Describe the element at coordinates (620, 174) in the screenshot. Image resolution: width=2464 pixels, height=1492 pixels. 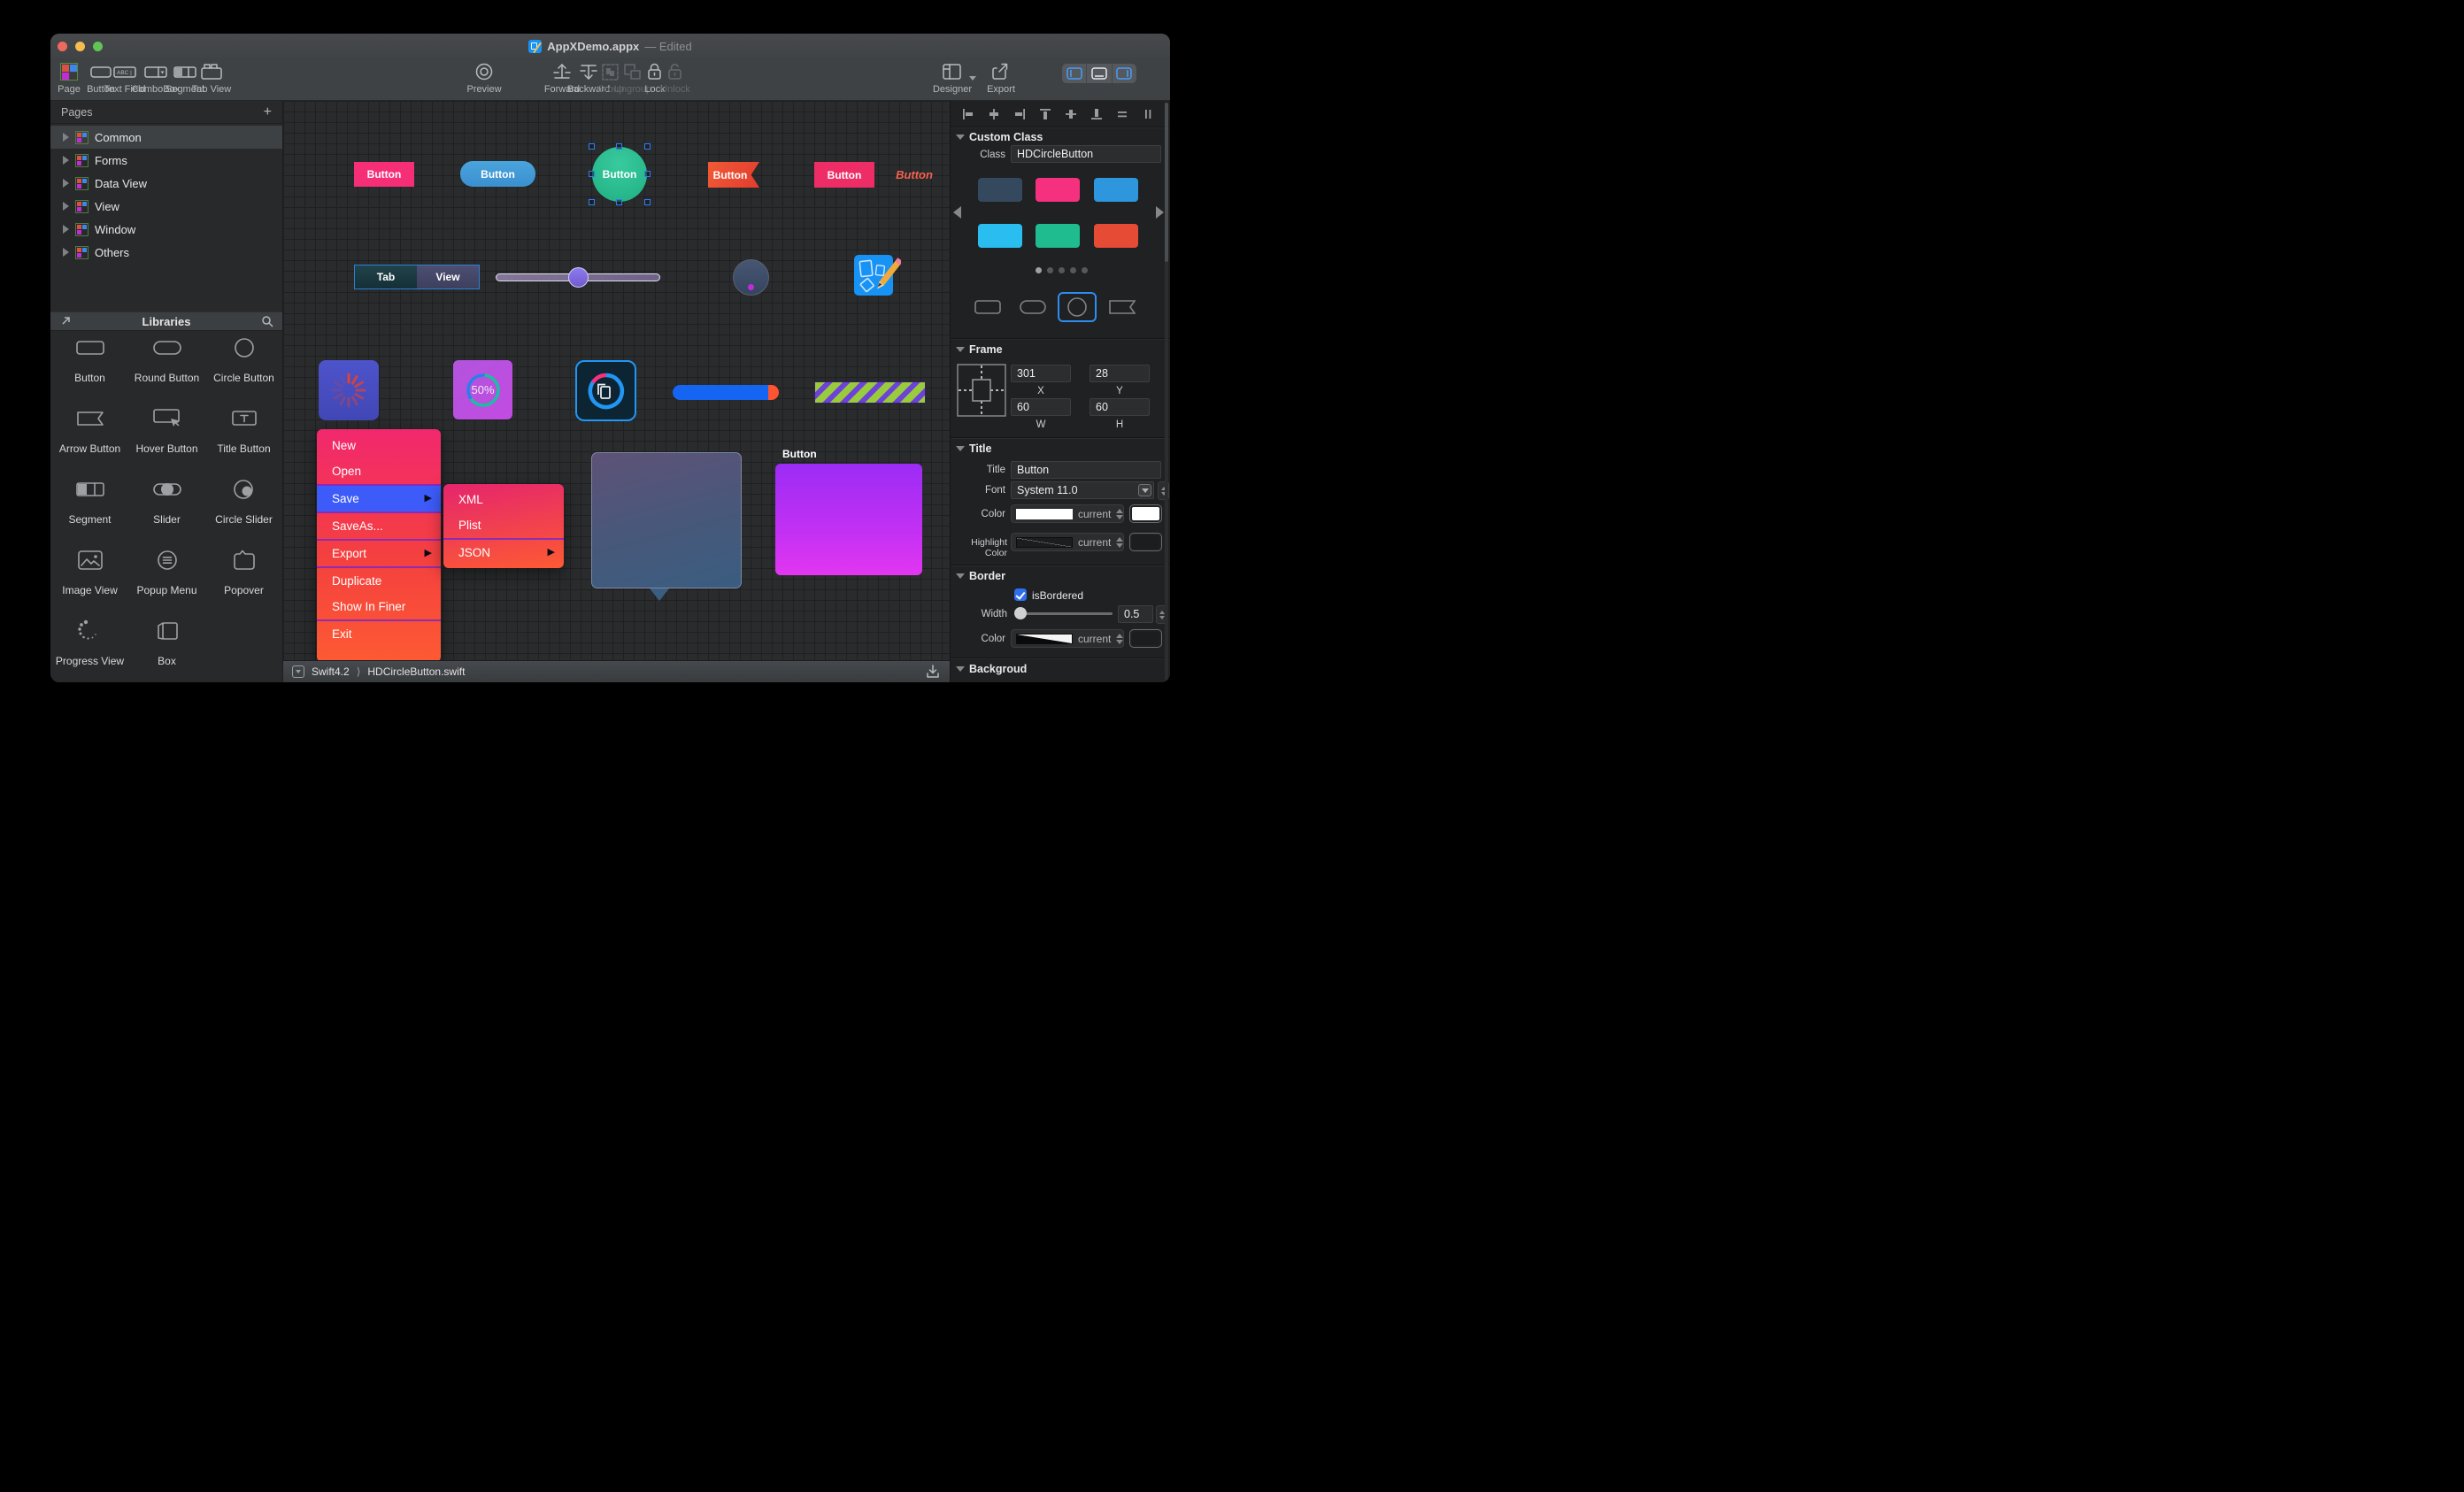
I see `canvas-circle-button-selected: Button` at that location.